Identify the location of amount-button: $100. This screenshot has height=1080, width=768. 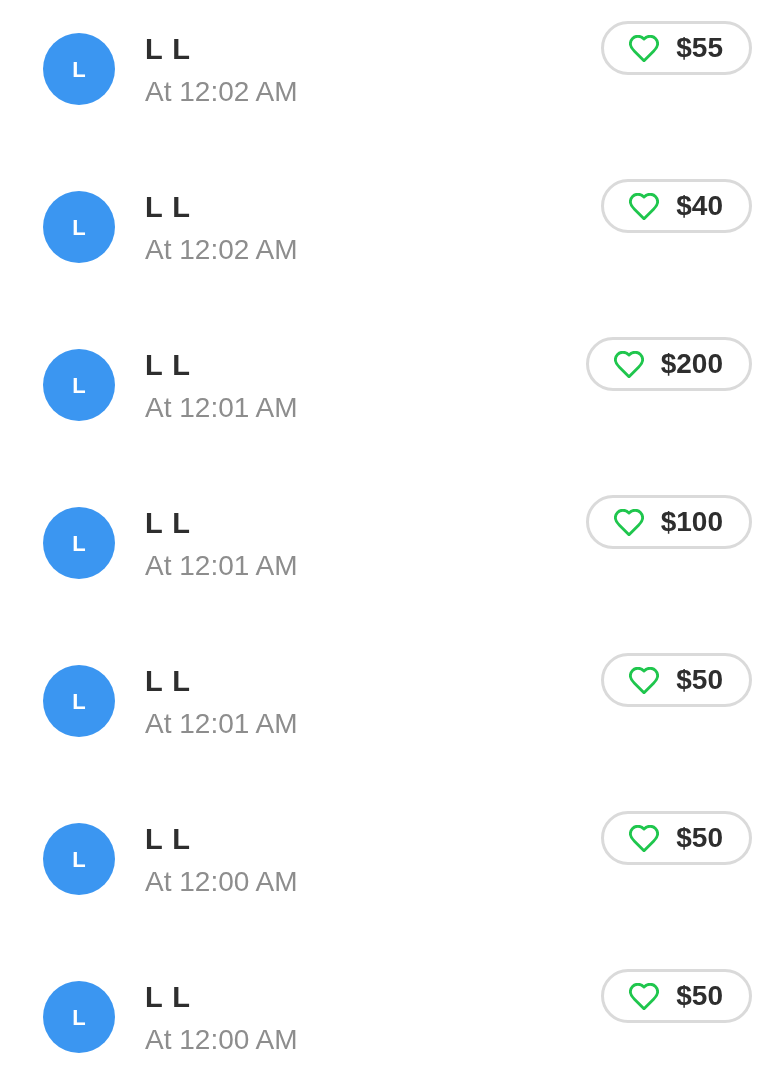
(668, 522).